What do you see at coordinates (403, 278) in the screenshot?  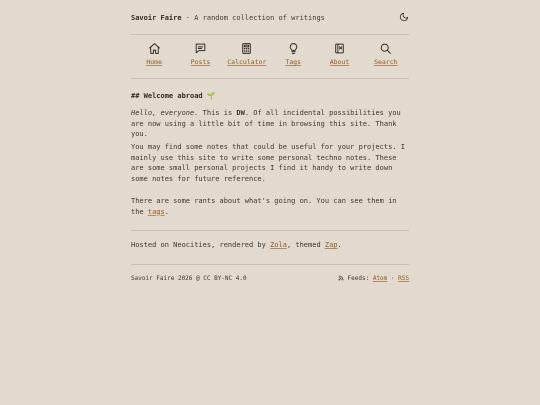 I see `rss-link: RSS` at bounding box center [403, 278].